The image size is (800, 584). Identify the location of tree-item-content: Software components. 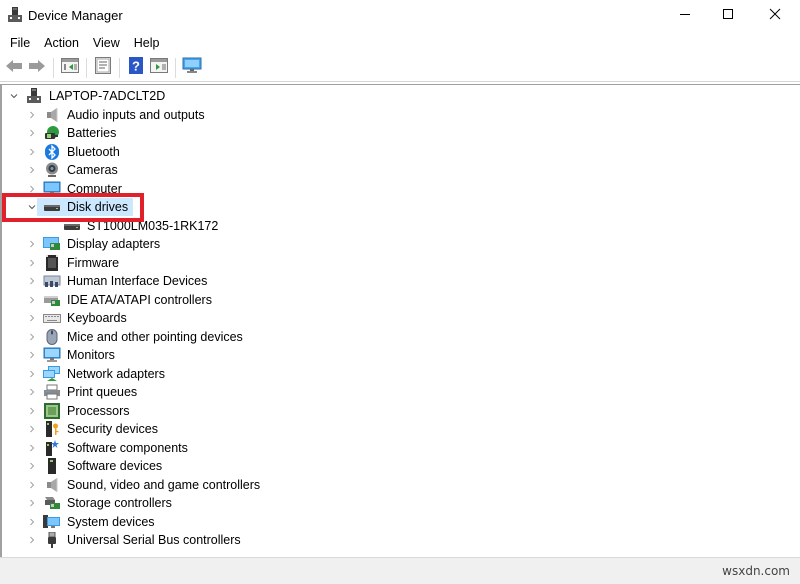
(115, 448).